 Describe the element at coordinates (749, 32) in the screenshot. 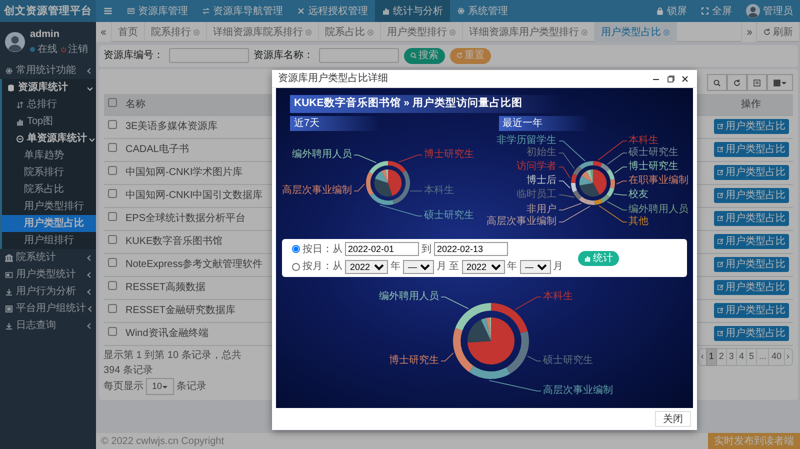

I see `scroll-right-button` at that location.